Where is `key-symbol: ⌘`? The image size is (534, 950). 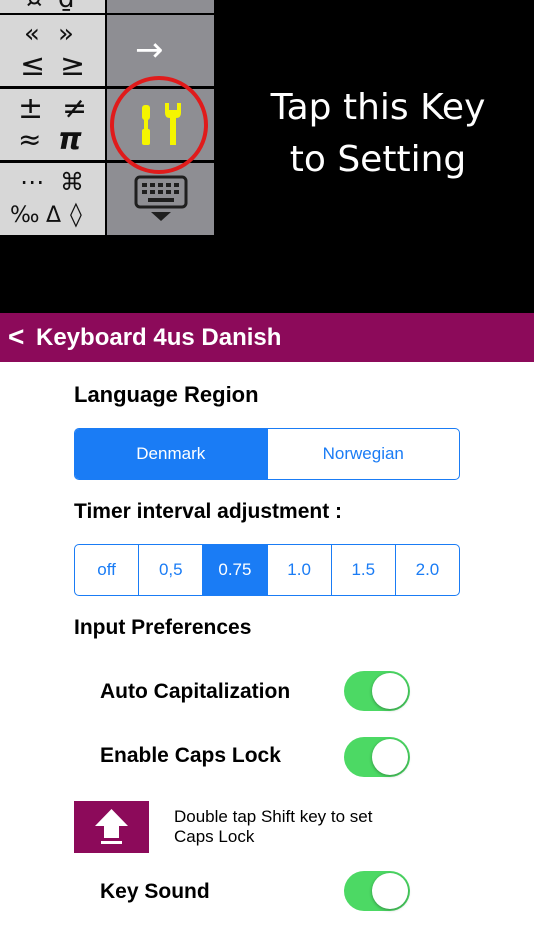
key-symbol: ⌘ is located at coordinates (72, 182).